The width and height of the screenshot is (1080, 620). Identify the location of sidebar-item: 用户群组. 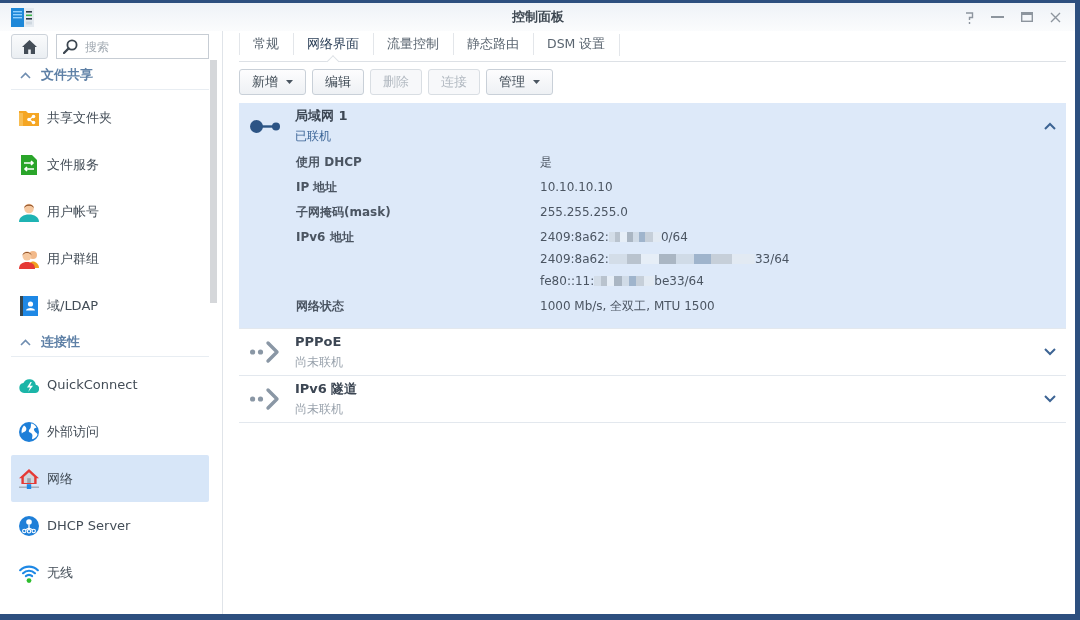
(110, 258).